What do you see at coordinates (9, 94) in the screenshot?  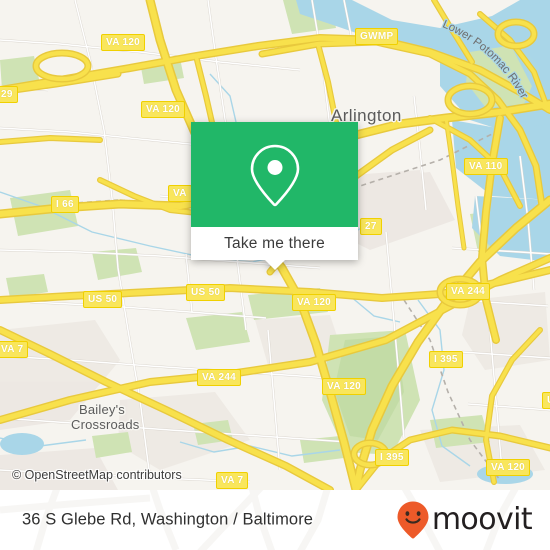 I see `highway-shield: 29` at bounding box center [9, 94].